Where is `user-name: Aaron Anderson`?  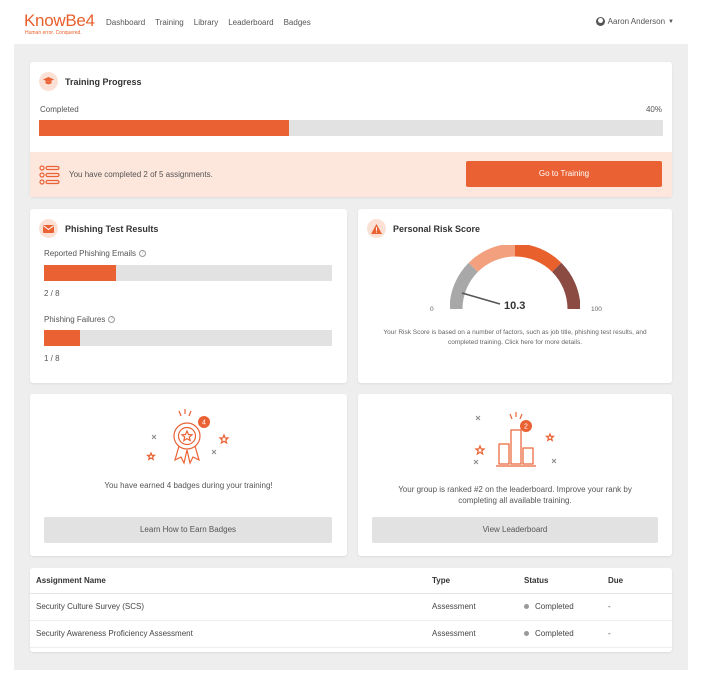 user-name: Aaron Anderson is located at coordinates (636, 21).